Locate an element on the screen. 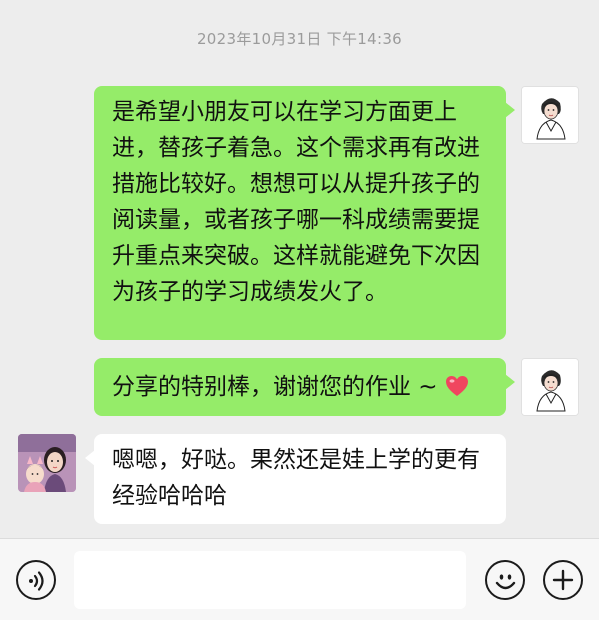 This screenshot has width=599, height=620. message-input-bar is located at coordinates (299, 579).